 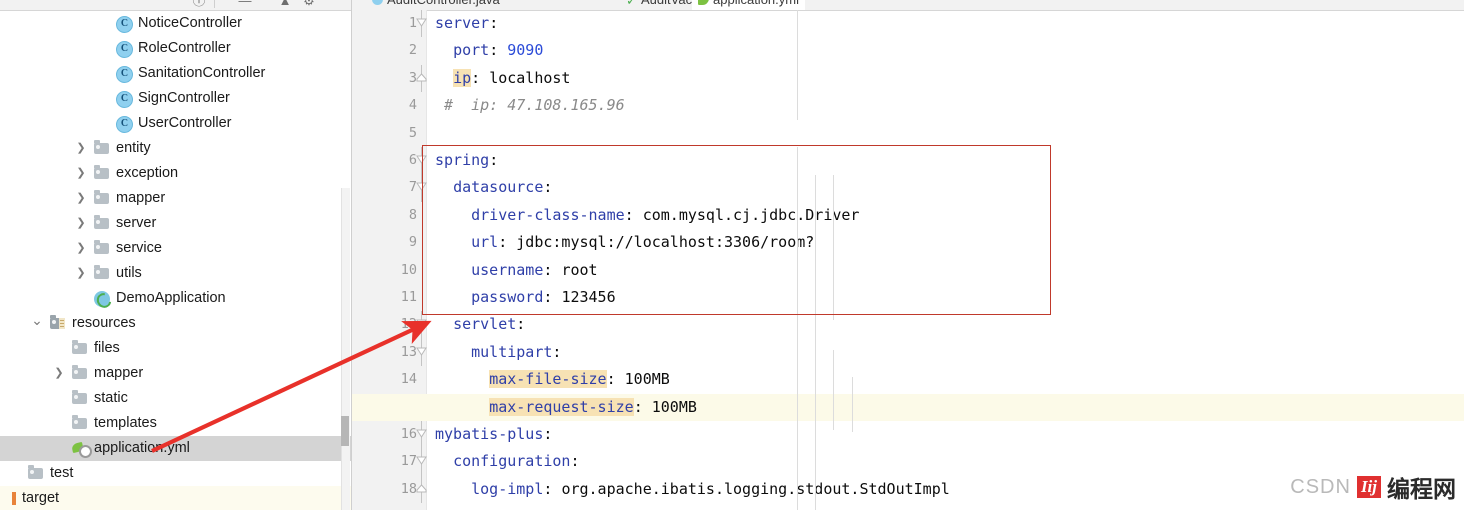 What do you see at coordinates (945, 23) in the screenshot?
I see `code-line: server:` at bounding box center [945, 23].